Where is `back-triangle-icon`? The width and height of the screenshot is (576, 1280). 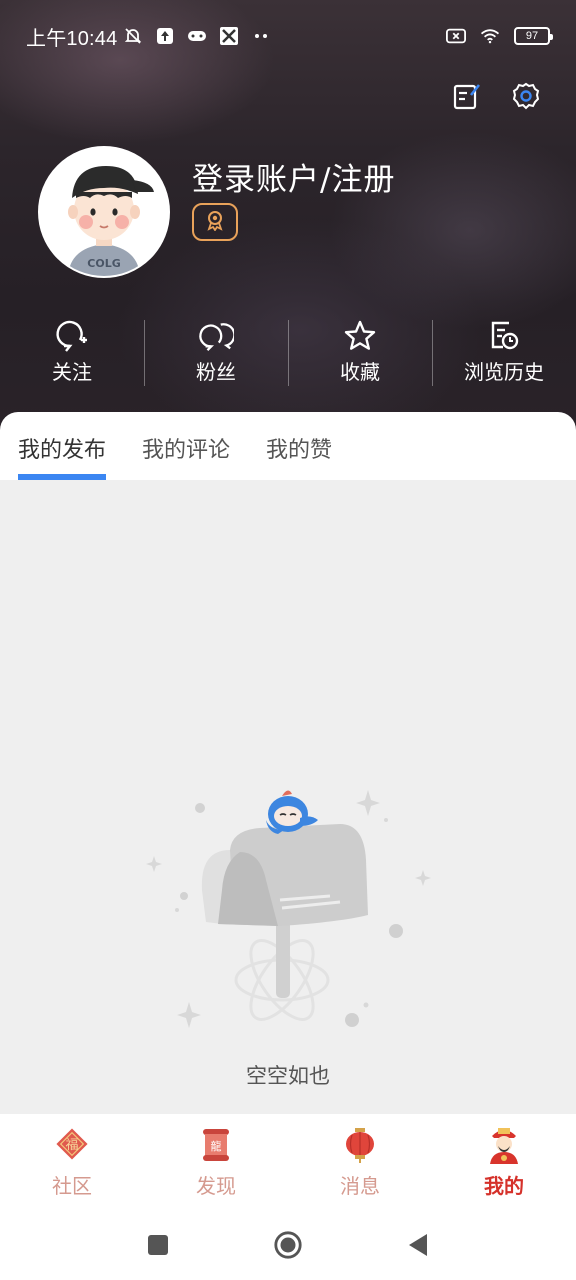 back-triangle-icon is located at coordinates (418, 1245).